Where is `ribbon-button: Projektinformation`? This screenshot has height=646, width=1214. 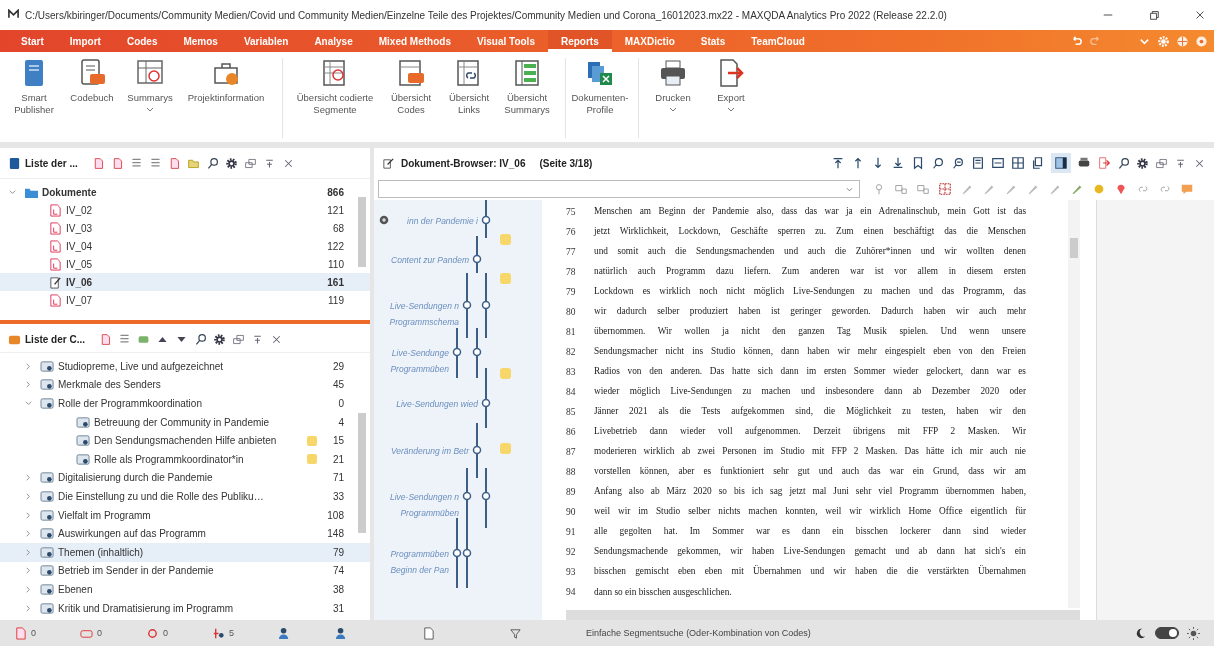
ribbon-button: Projektinformation is located at coordinates (226, 98).